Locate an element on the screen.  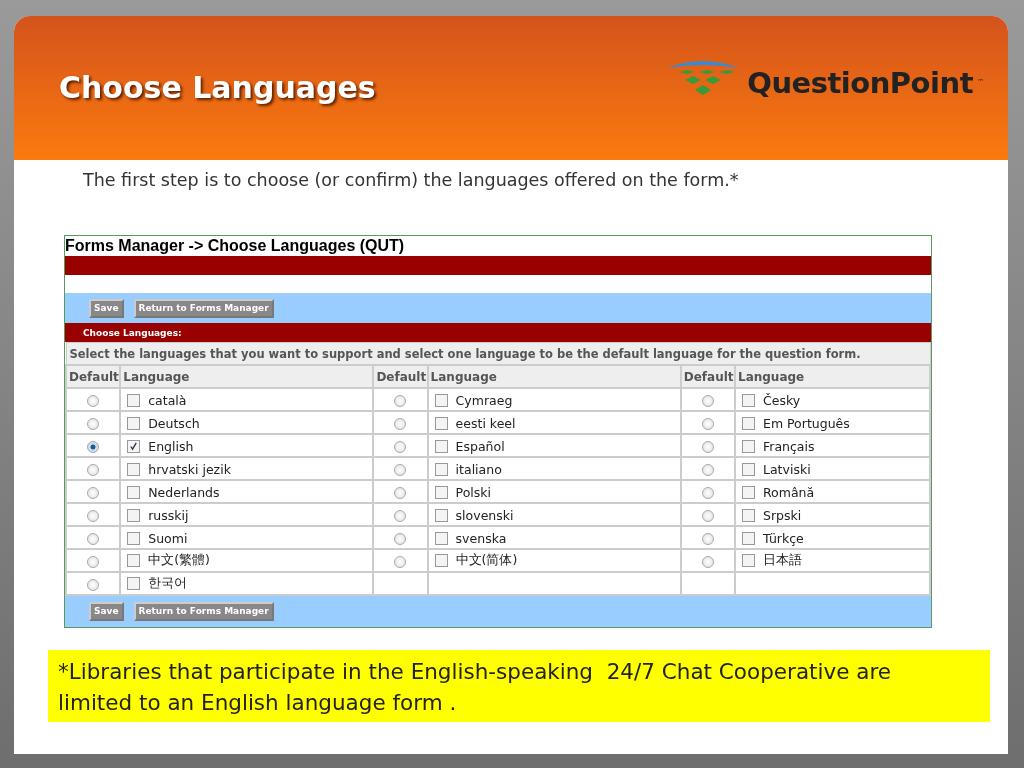
language-name: 日本語 is located at coordinates (782, 559).